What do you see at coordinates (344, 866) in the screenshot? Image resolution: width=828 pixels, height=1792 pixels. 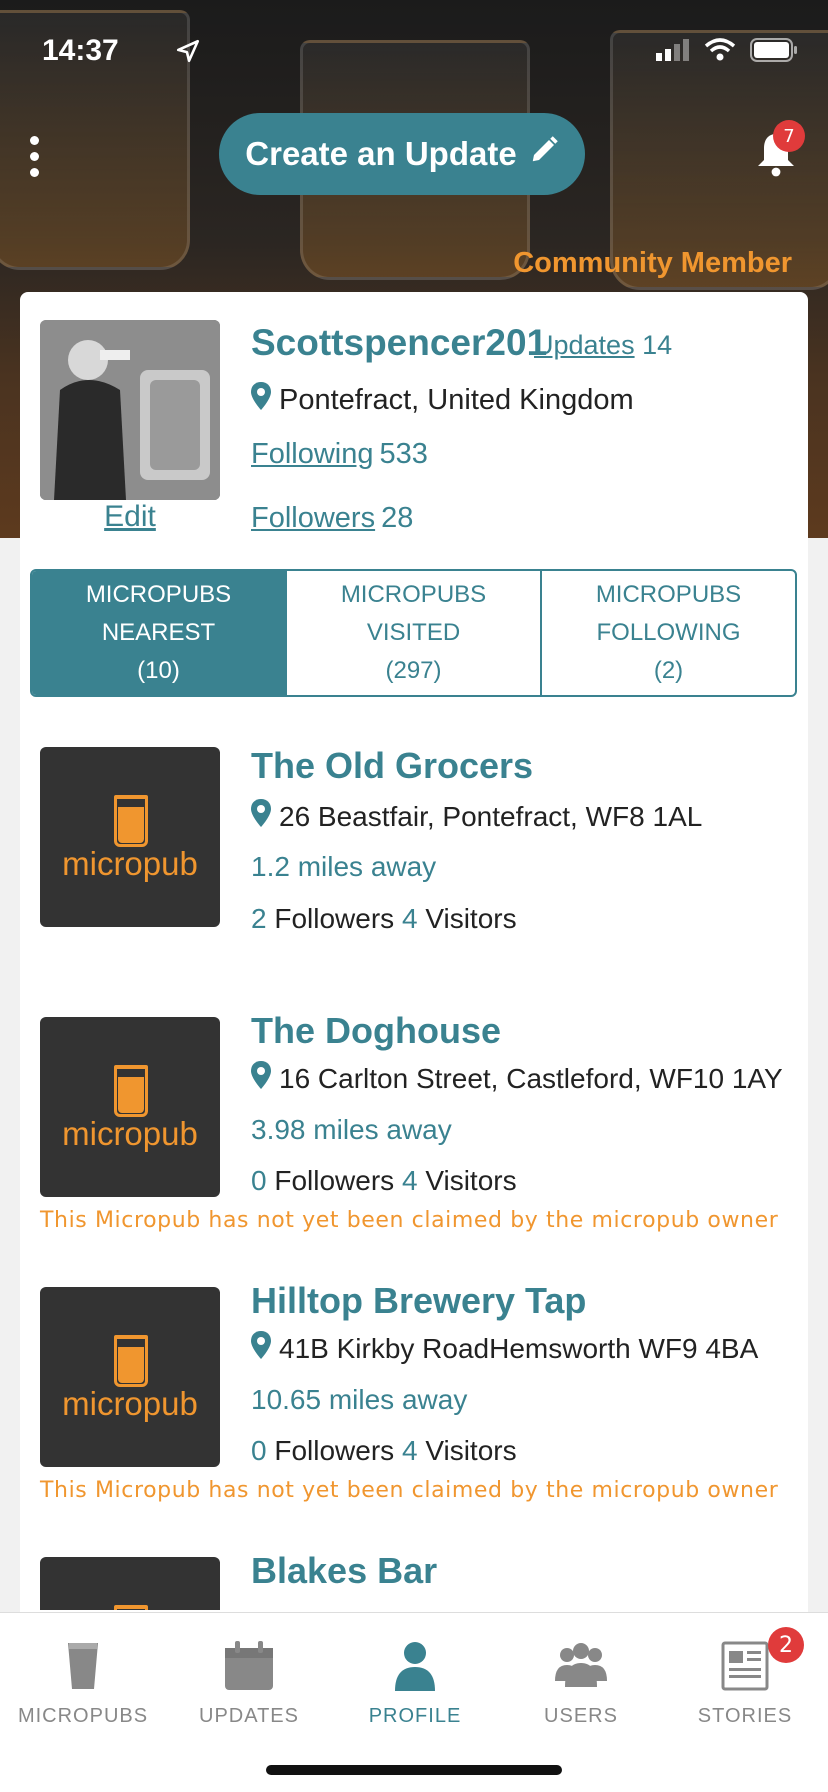 I see `pub-distance: 1.2 miles away` at bounding box center [344, 866].